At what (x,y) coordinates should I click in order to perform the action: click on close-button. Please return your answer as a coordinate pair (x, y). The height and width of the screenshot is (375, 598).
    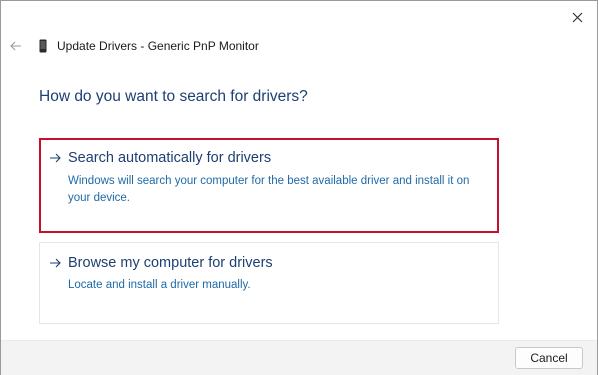
    Looking at the image, I should click on (577, 17).